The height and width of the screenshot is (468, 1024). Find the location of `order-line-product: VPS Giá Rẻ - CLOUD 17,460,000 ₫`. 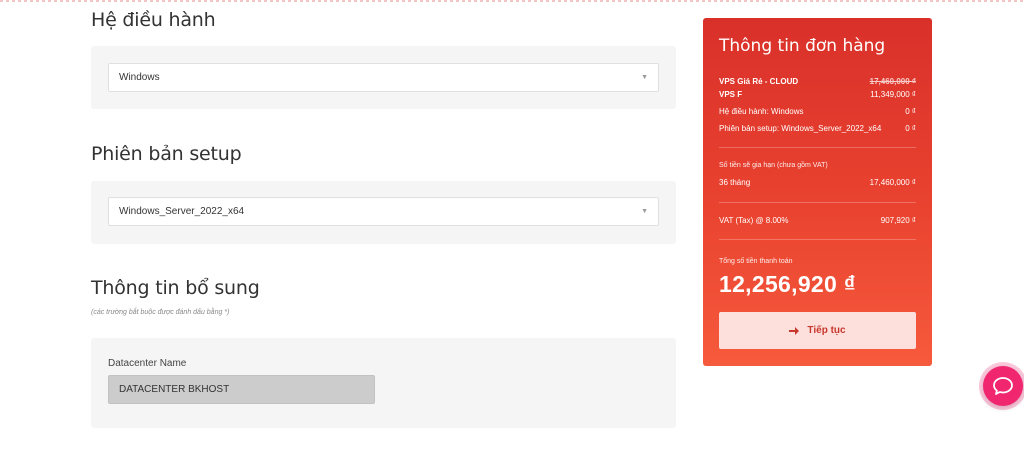

order-line-product: VPS Giá Rẻ - CLOUD 17,460,000 ₫ is located at coordinates (817, 81).